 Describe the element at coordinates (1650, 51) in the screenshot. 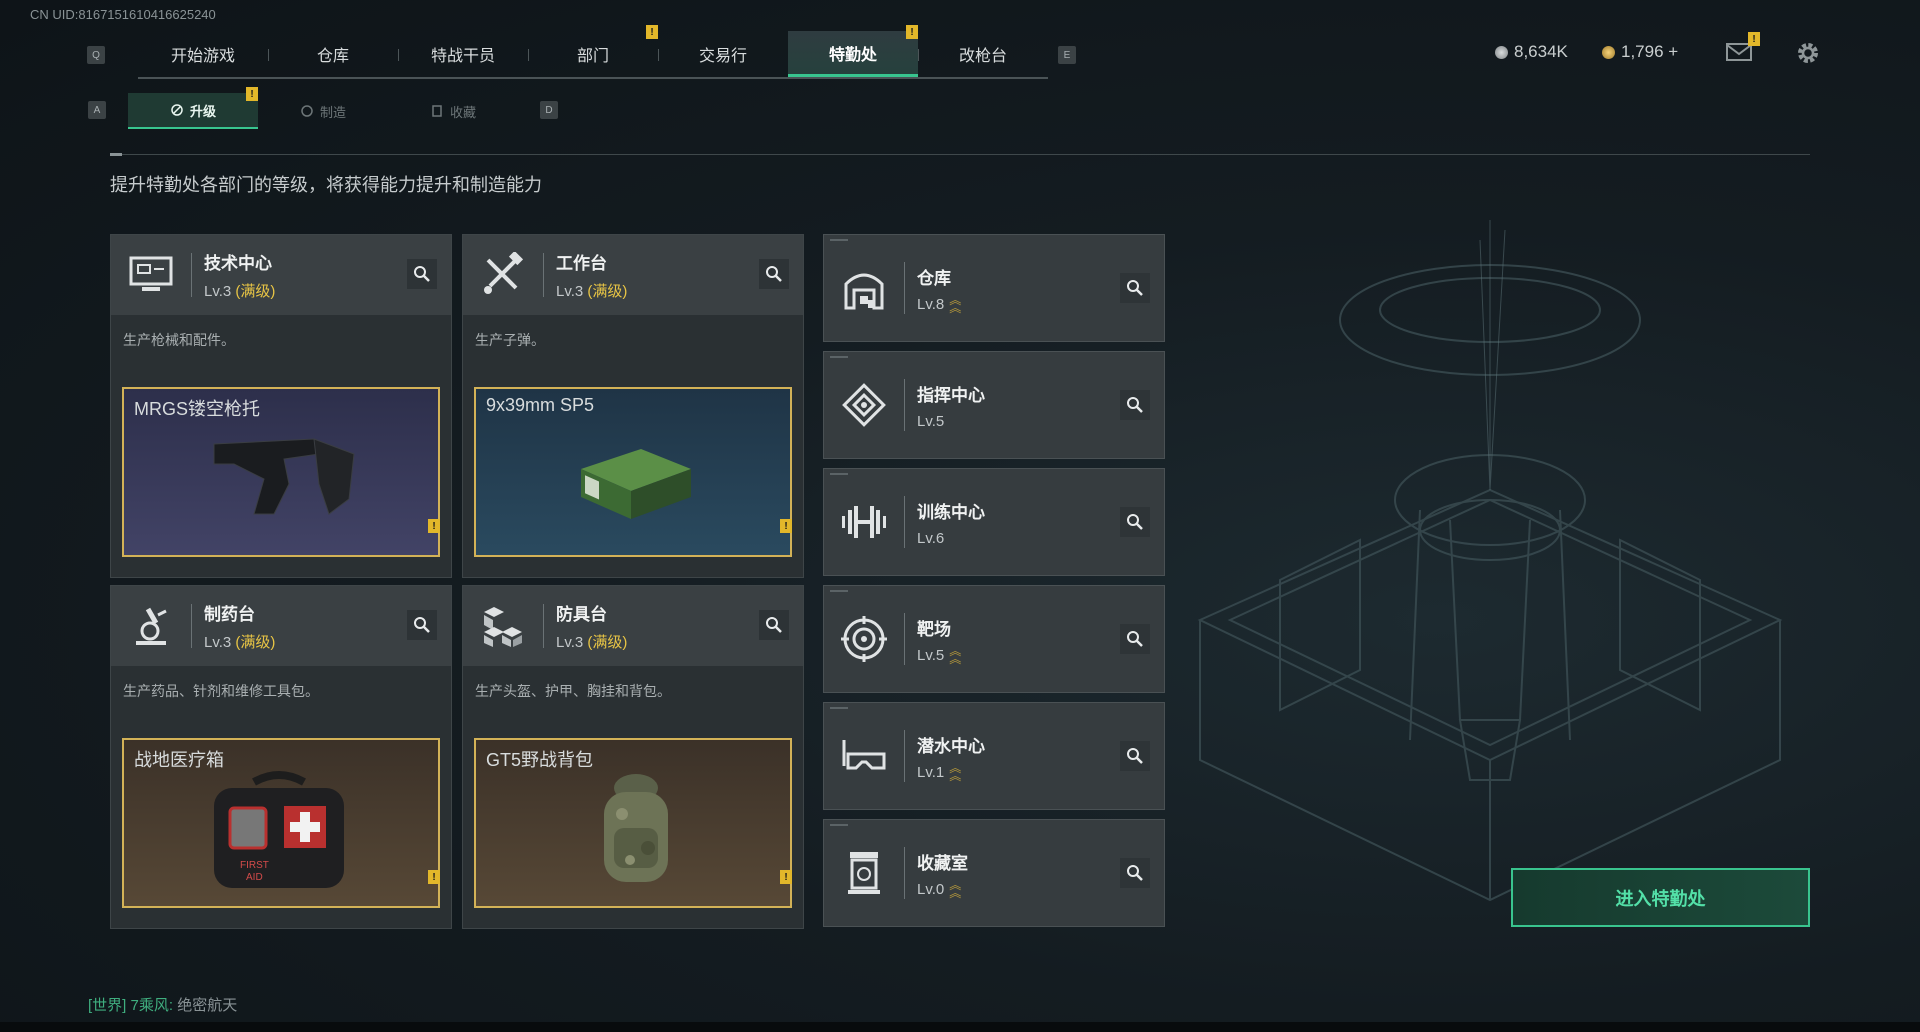

I see `gold-amount: 1,796 +` at that location.